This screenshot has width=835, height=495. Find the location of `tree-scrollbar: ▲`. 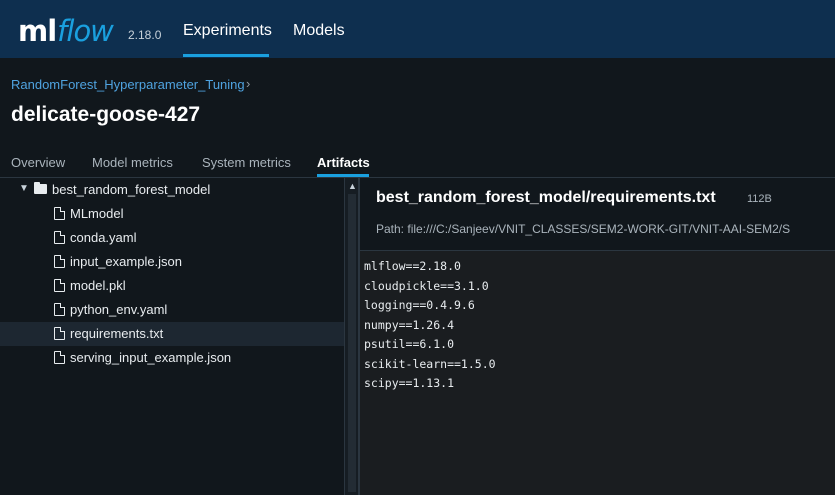

tree-scrollbar: ▲ is located at coordinates (351, 336).